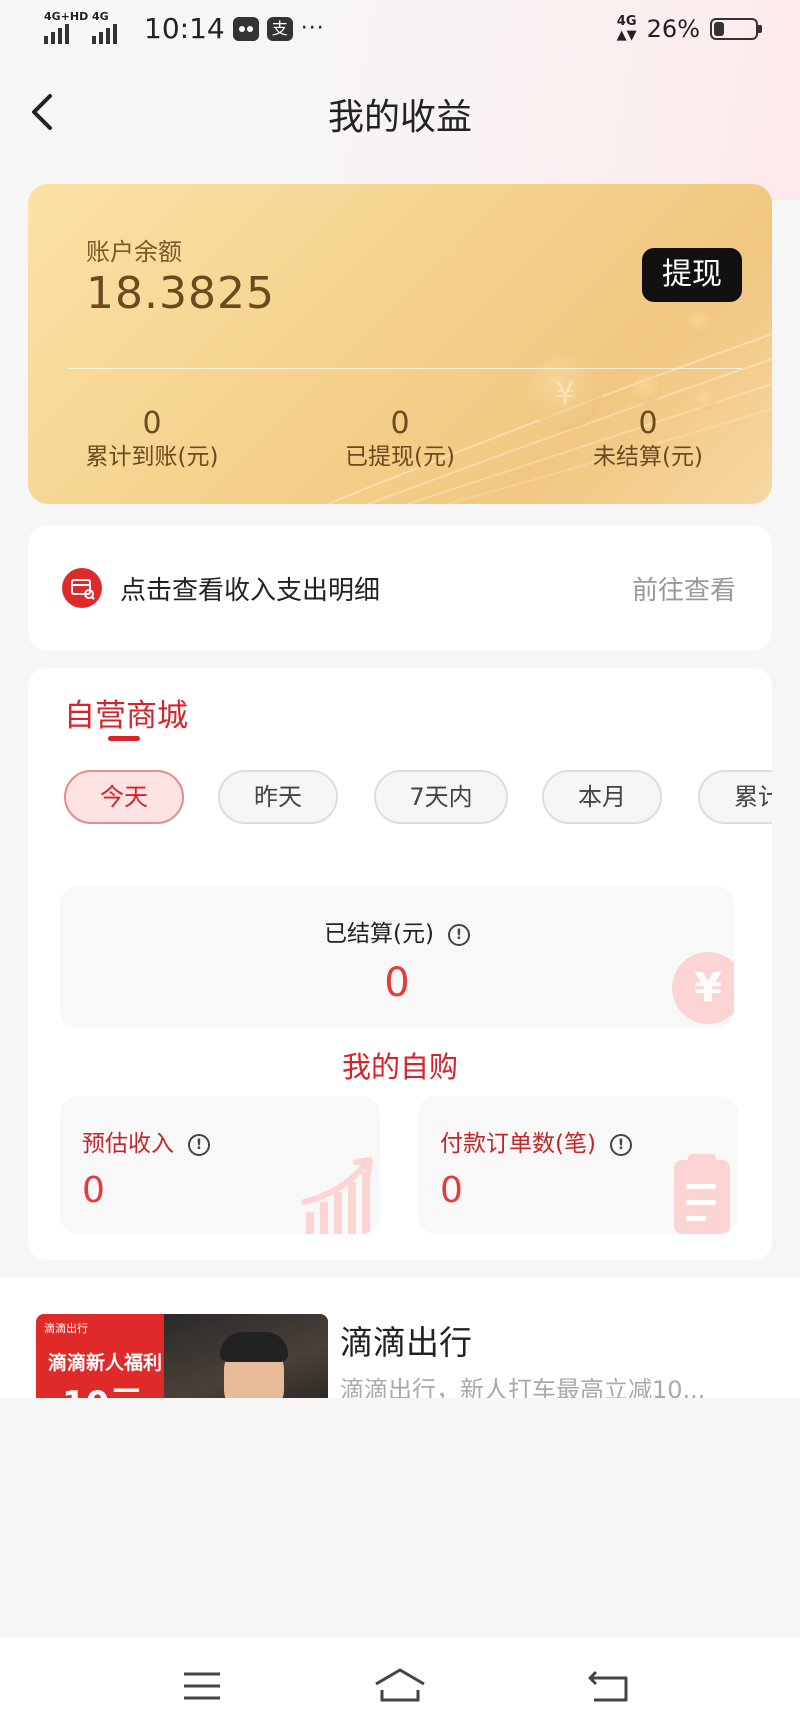 The height and width of the screenshot is (1733, 800). I want to click on income-detail-text: 点击查看收入支出明细, so click(250, 591).